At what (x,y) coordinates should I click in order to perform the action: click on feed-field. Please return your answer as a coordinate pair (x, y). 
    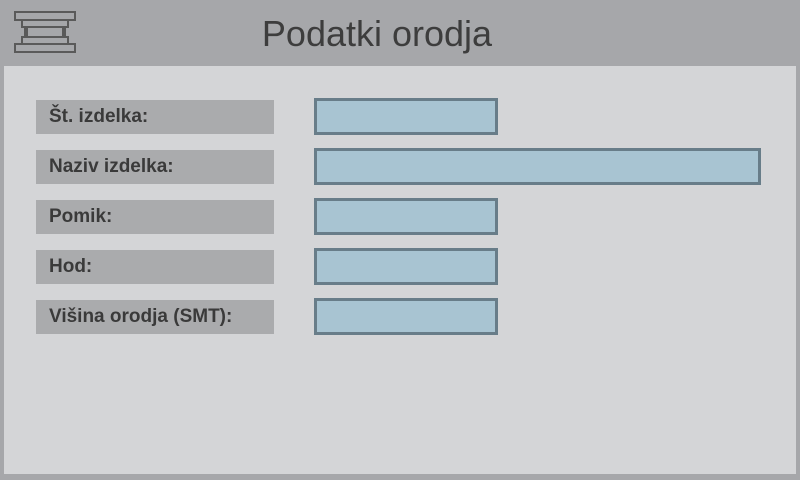
    Looking at the image, I should click on (406, 216).